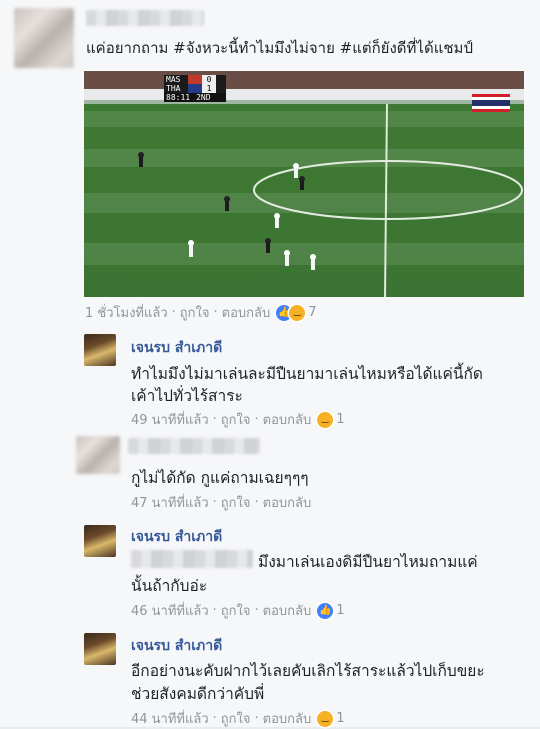  Describe the element at coordinates (325, 610) in the screenshot. I see `like-reaction-icon: 👍` at that location.